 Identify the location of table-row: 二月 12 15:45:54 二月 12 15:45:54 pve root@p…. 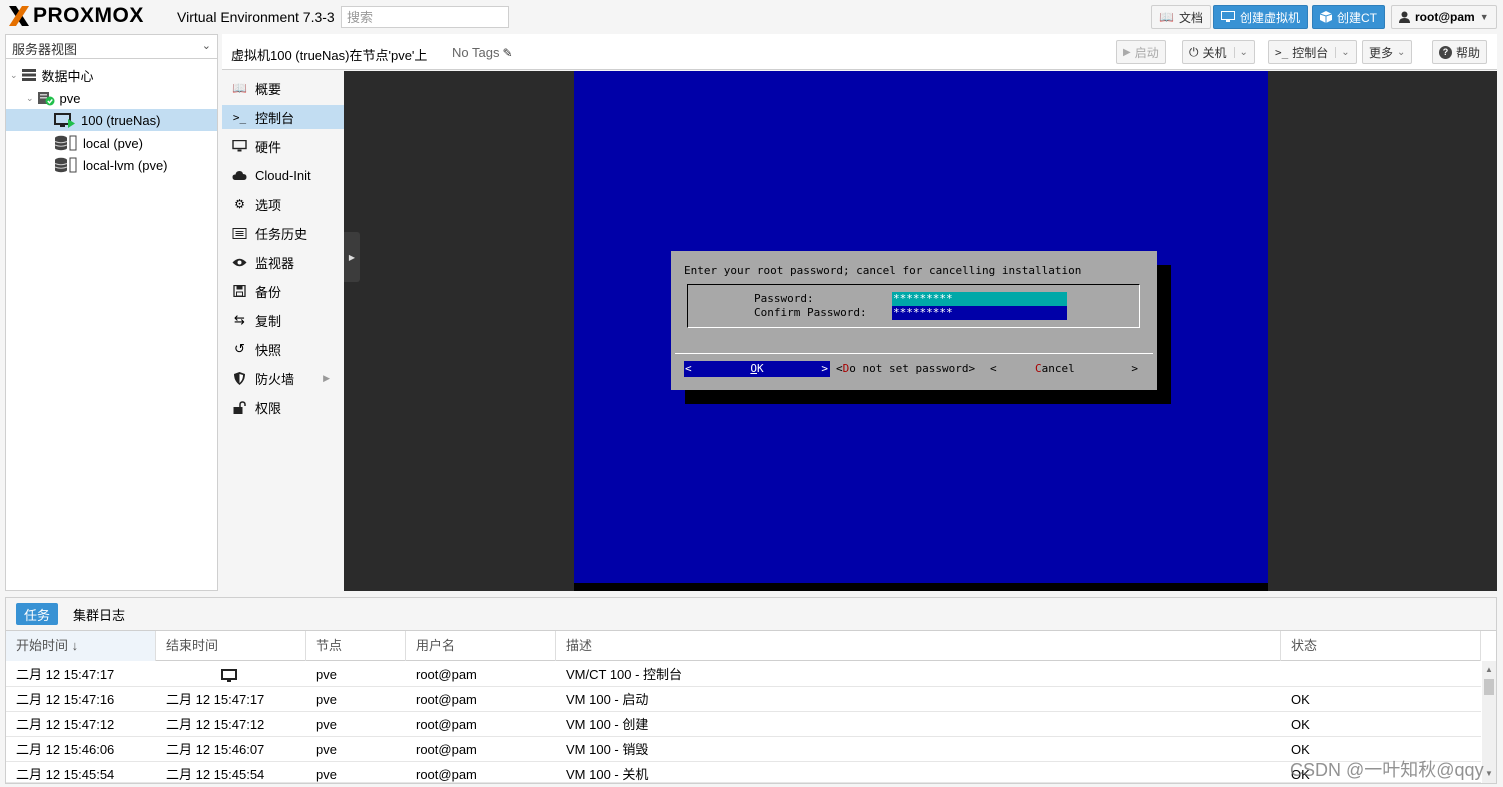
(743, 772).